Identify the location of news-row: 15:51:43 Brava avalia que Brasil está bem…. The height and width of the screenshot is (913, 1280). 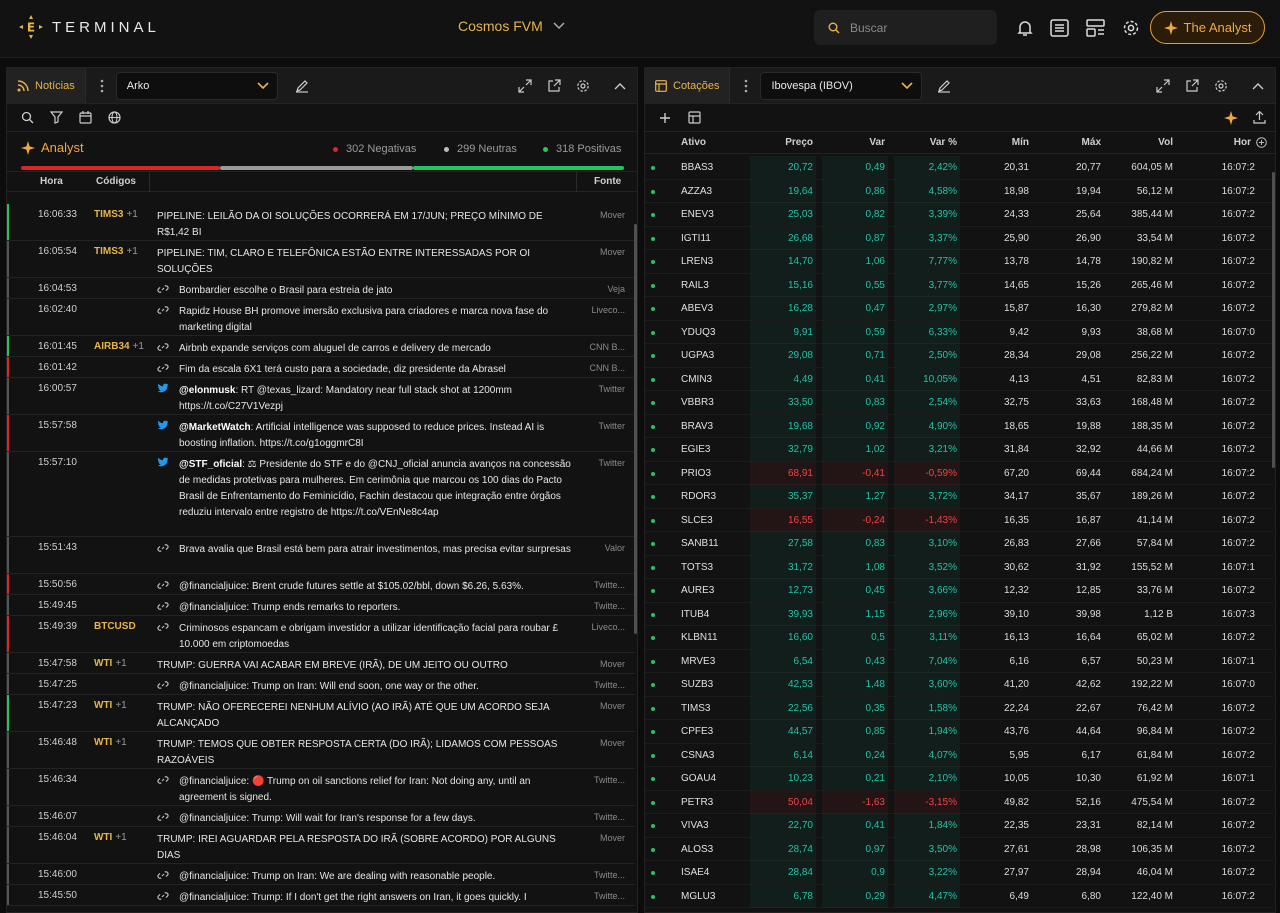
(321, 555).